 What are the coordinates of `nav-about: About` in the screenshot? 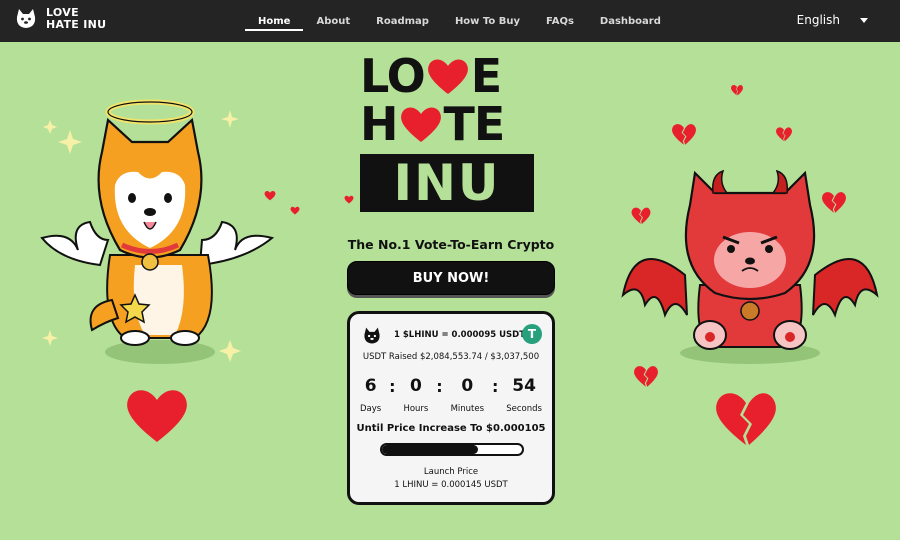 It's located at (333, 21).